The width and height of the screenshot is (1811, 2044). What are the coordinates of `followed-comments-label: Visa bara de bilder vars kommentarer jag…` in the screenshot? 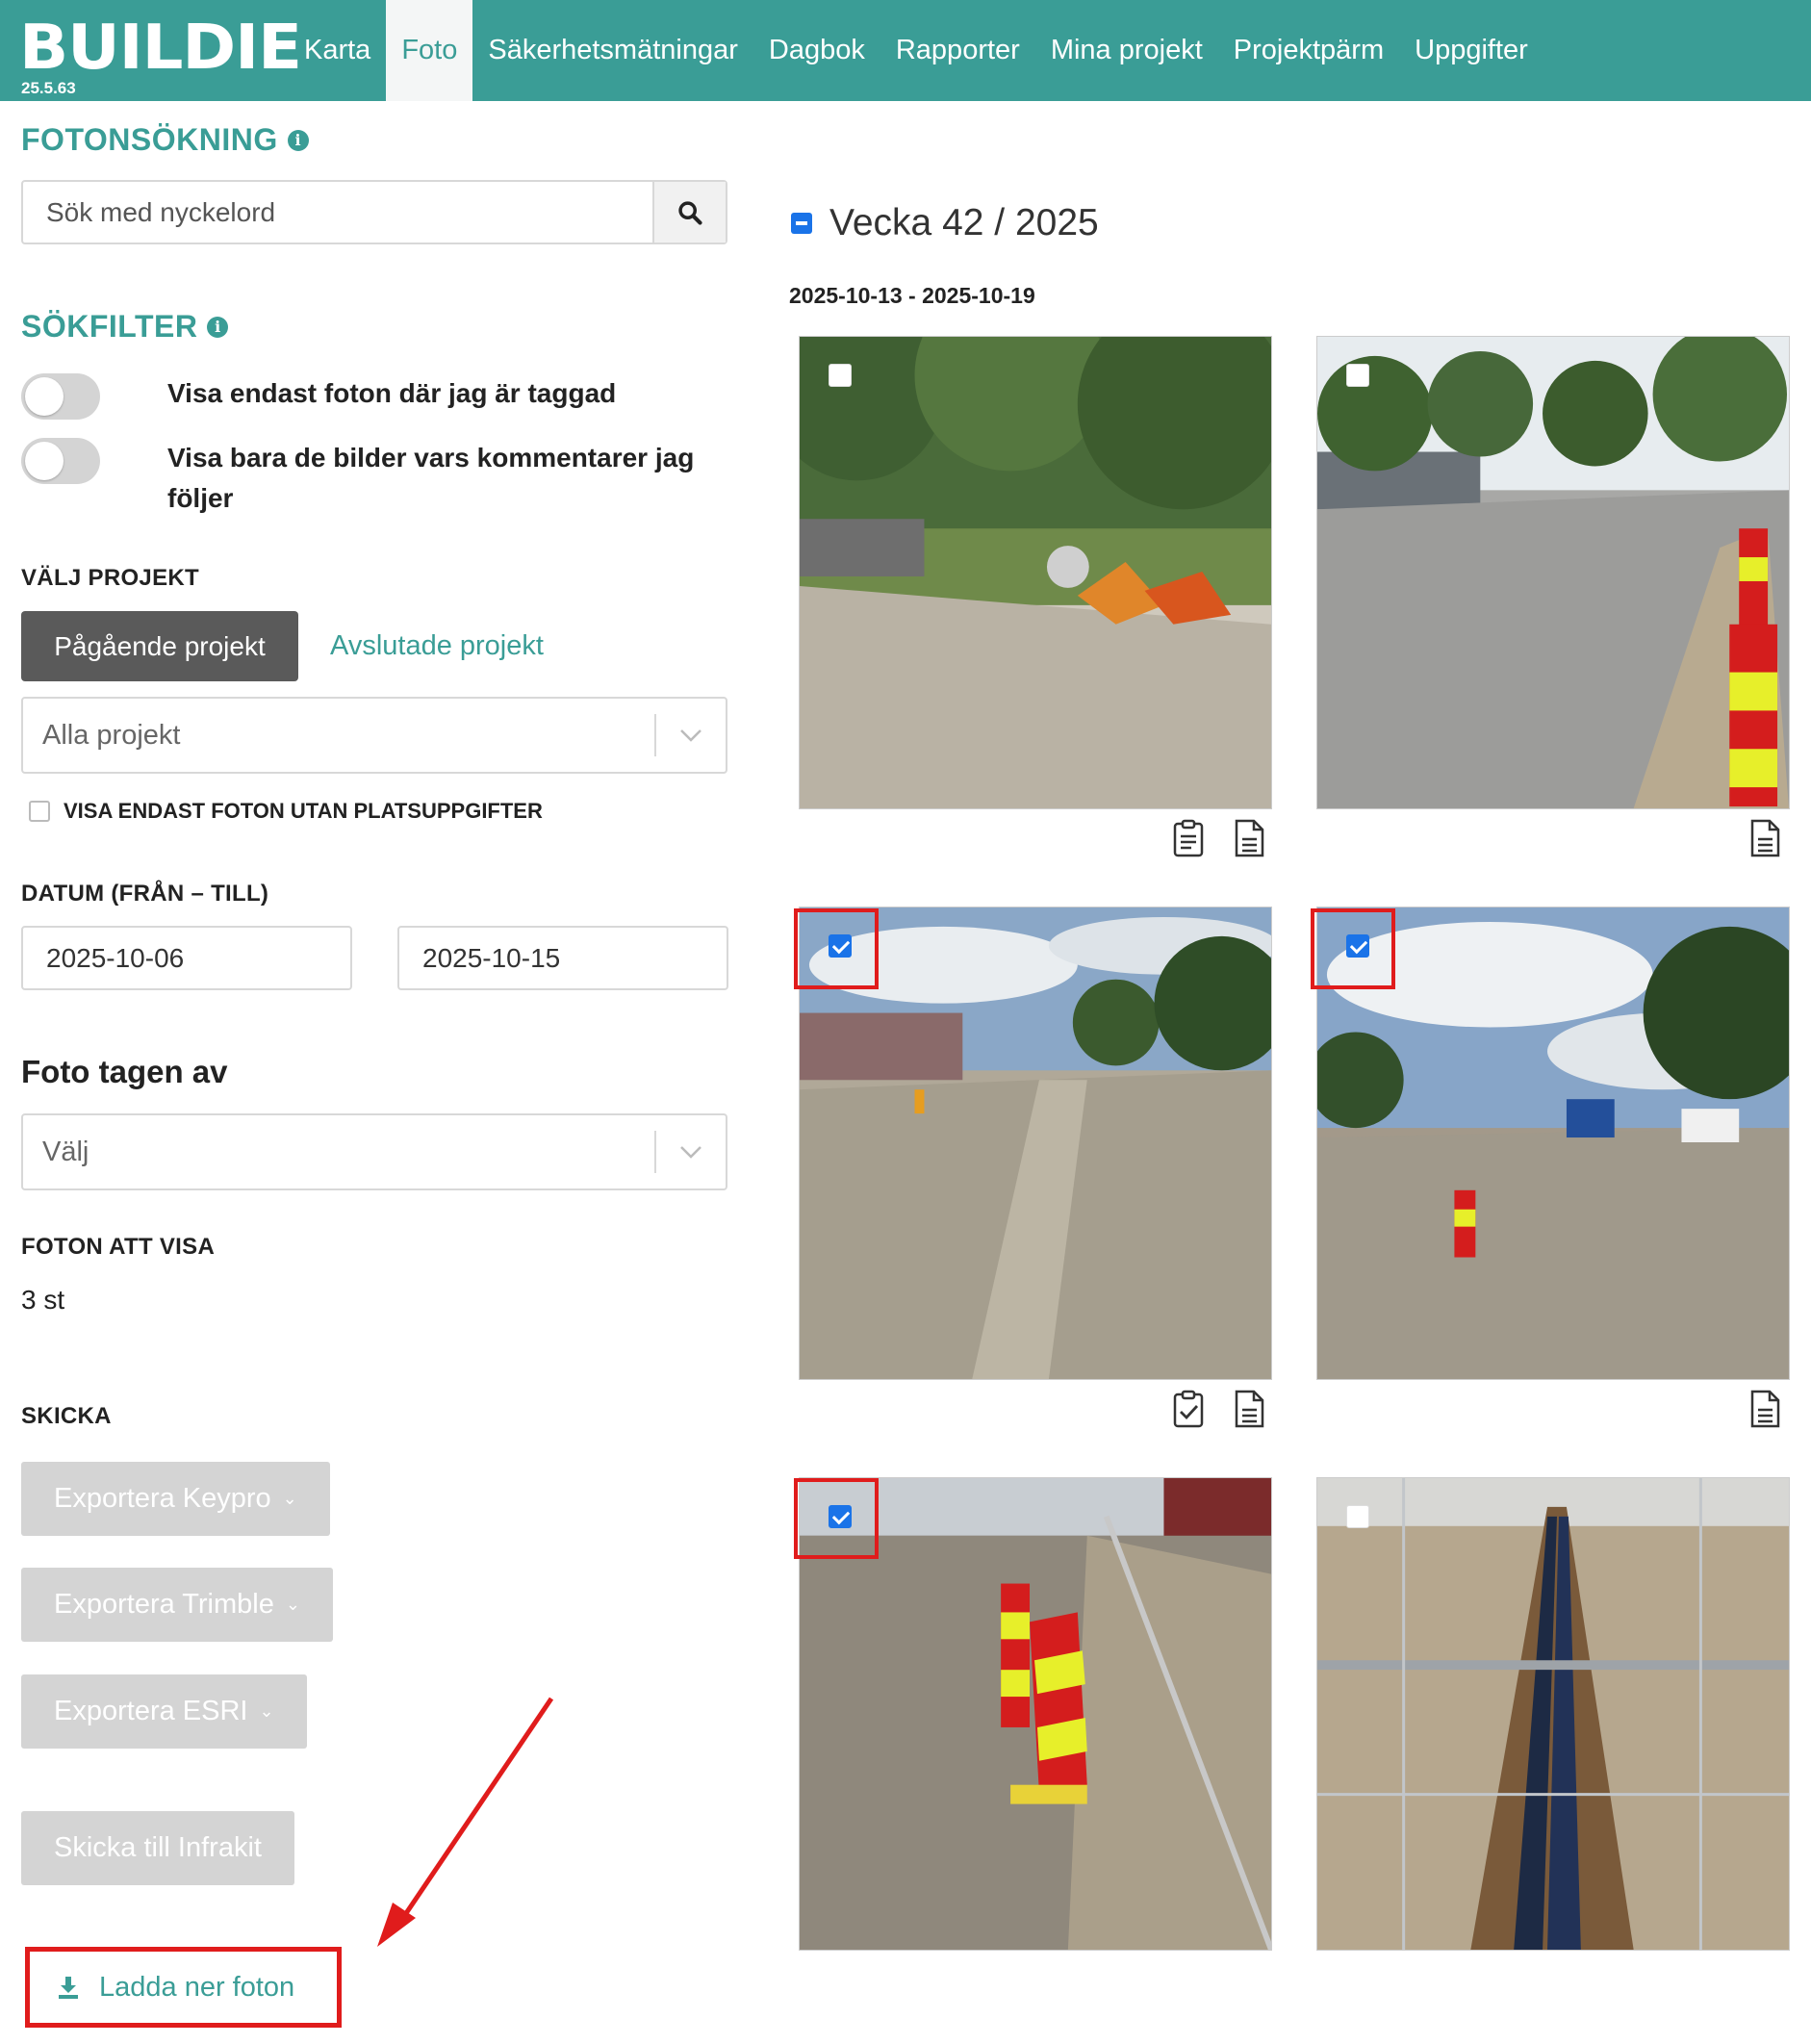 It's located at (431, 478).